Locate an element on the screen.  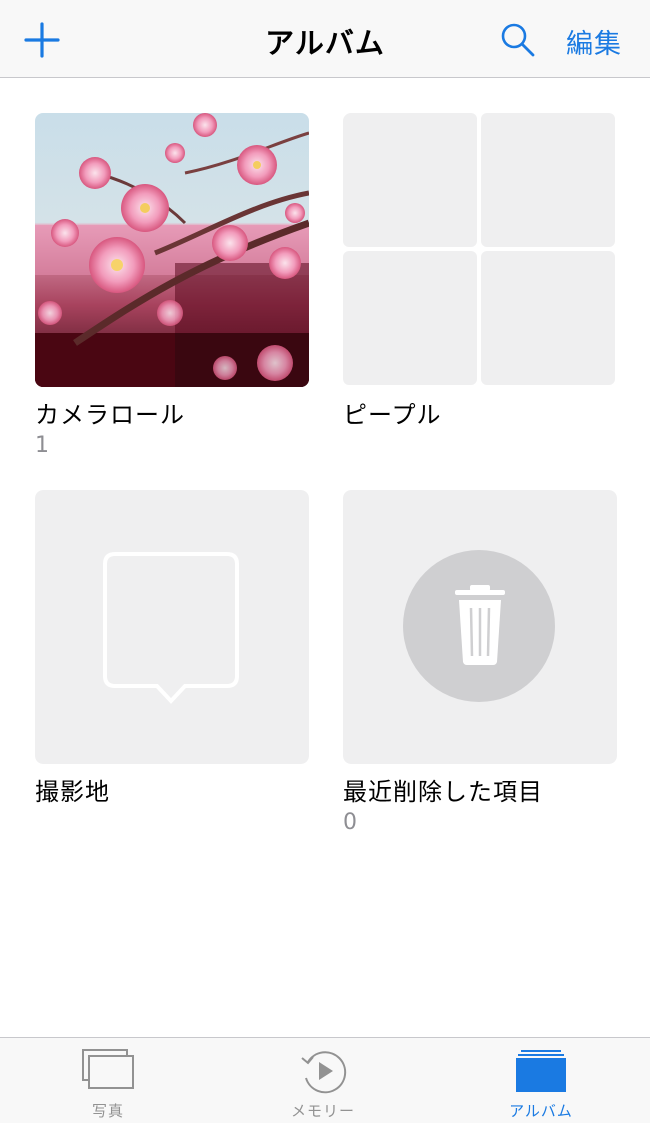
tab-memories: メモリー is located at coordinates (323, 1080).